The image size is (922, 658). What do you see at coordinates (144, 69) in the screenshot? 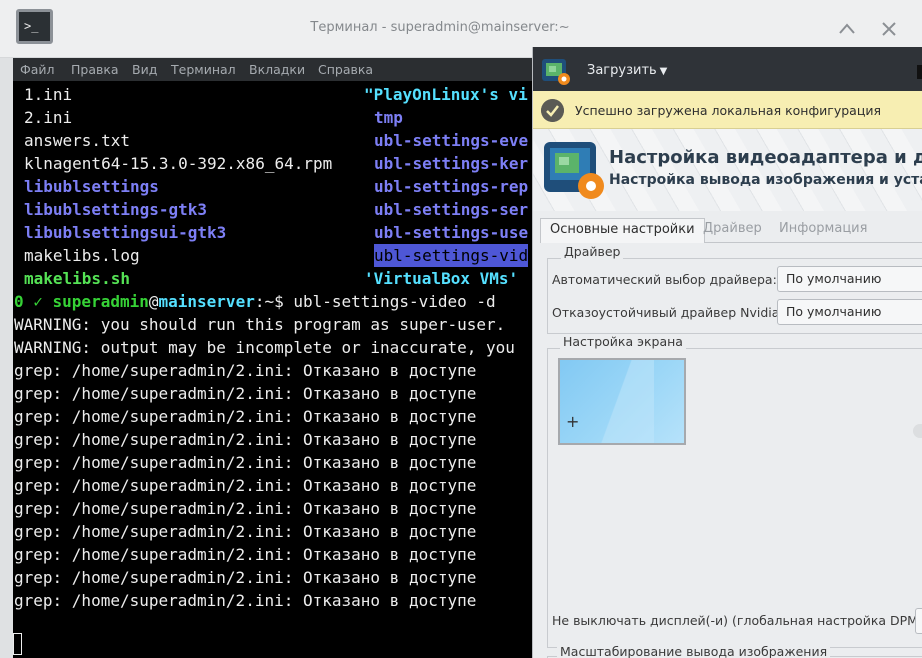
I see `menu-view: Вид` at bounding box center [144, 69].